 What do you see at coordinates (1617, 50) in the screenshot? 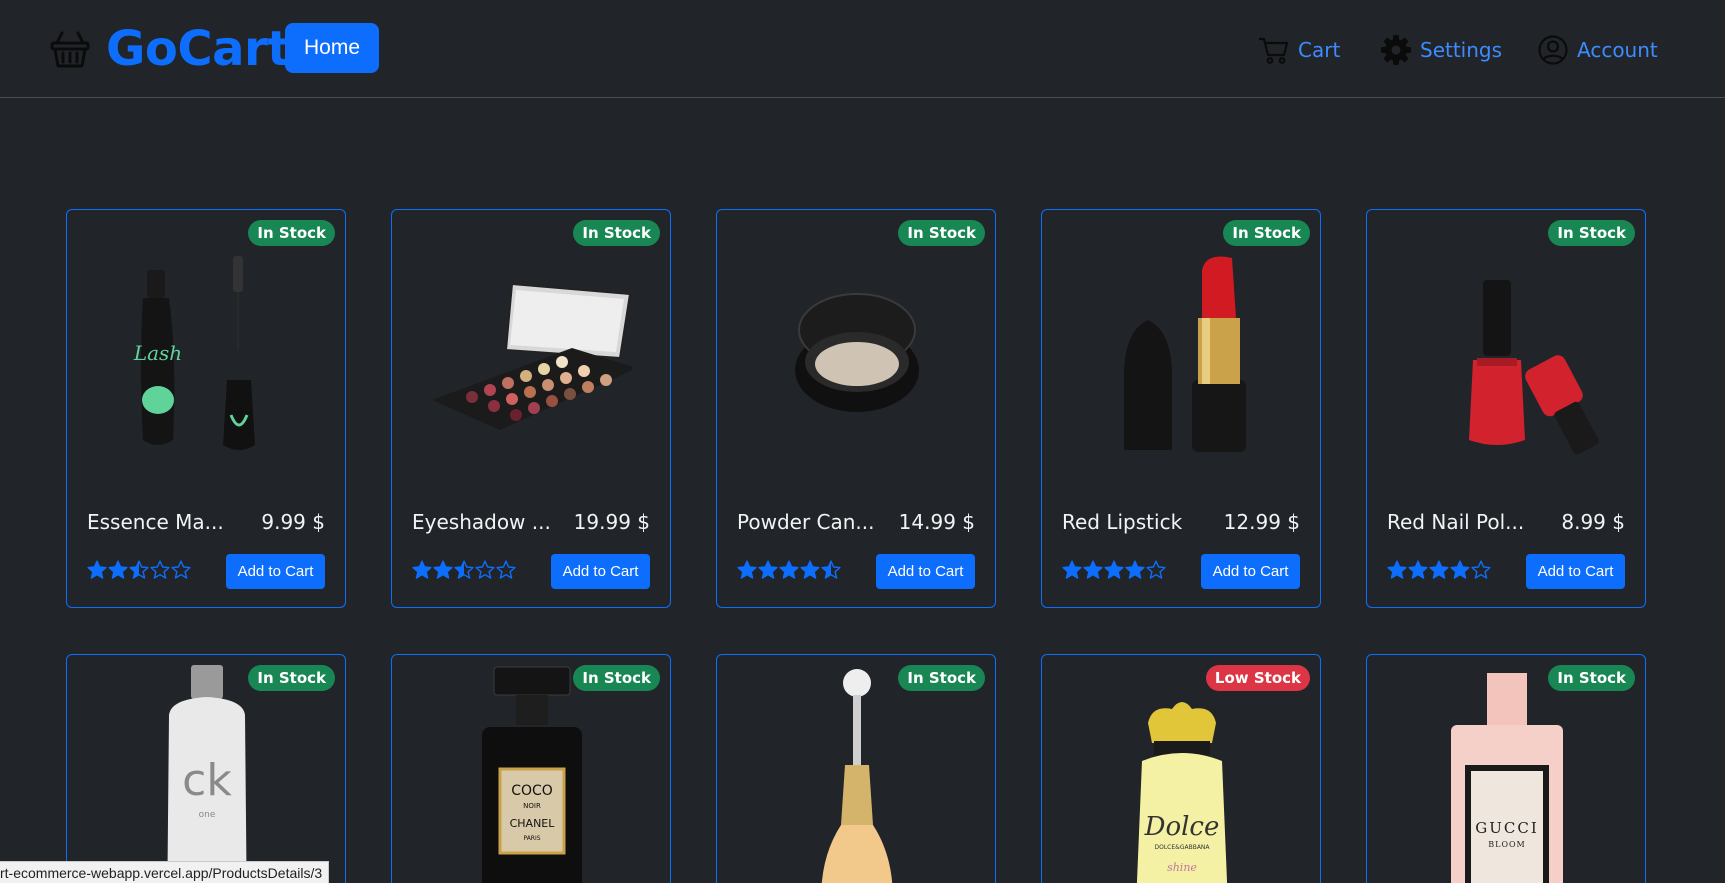
I see `nav-account-label: Account` at bounding box center [1617, 50].